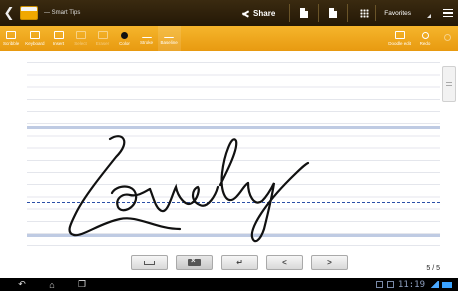 The height and width of the screenshot is (291, 458). Describe the element at coordinates (11, 43) in the screenshot. I see `tool-label: Scribble` at that location.